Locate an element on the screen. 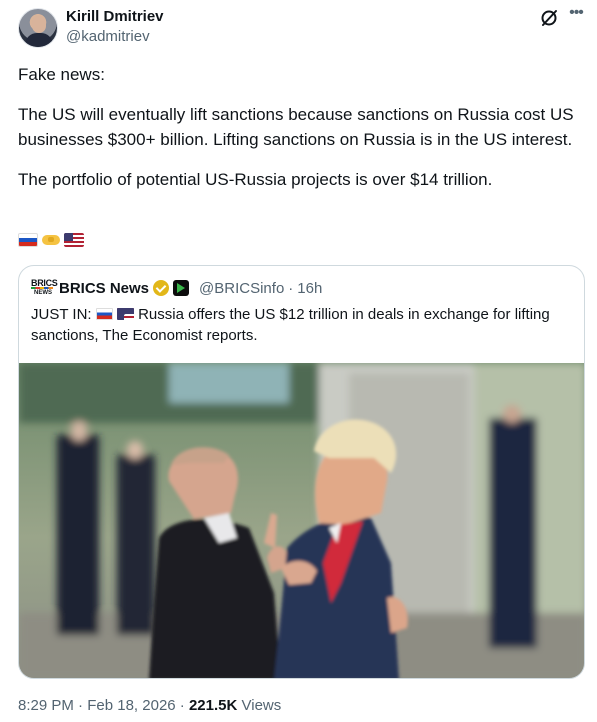 The height and width of the screenshot is (722, 597). quoted-author-handle: @BRICSinfo is located at coordinates (241, 288).